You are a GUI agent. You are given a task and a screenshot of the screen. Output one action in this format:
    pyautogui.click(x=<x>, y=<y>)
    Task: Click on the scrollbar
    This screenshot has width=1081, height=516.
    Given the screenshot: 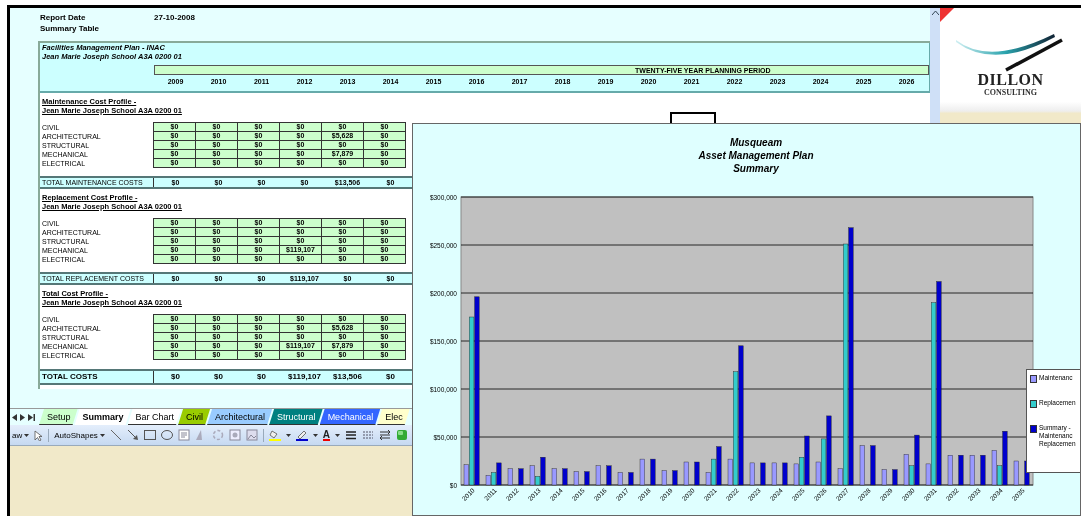 What is the action you would take?
    pyautogui.click(x=935, y=66)
    